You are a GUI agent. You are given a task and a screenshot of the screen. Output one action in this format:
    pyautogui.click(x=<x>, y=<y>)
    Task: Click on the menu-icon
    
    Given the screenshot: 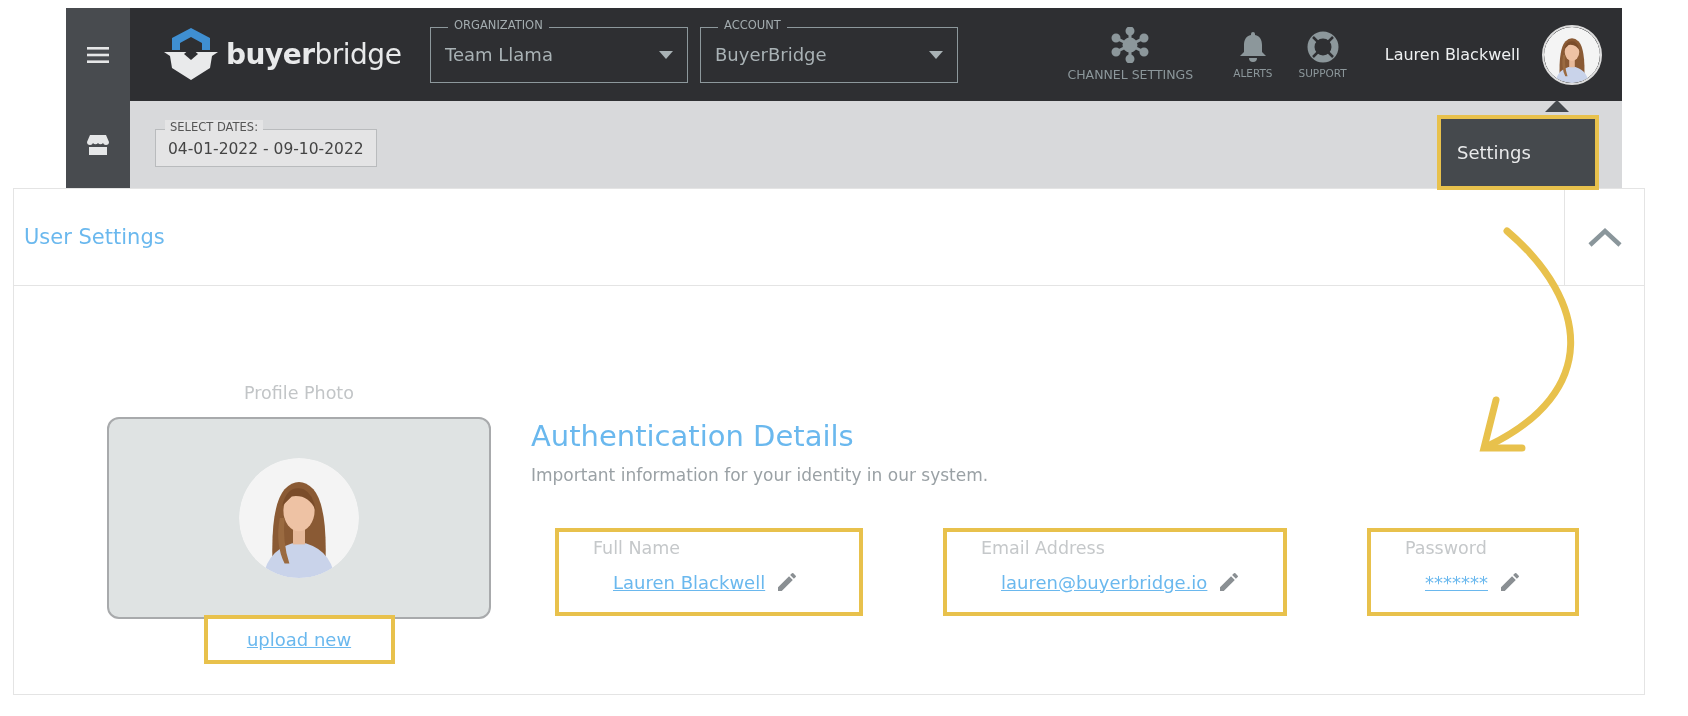 What is the action you would take?
    pyautogui.click(x=98, y=54)
    